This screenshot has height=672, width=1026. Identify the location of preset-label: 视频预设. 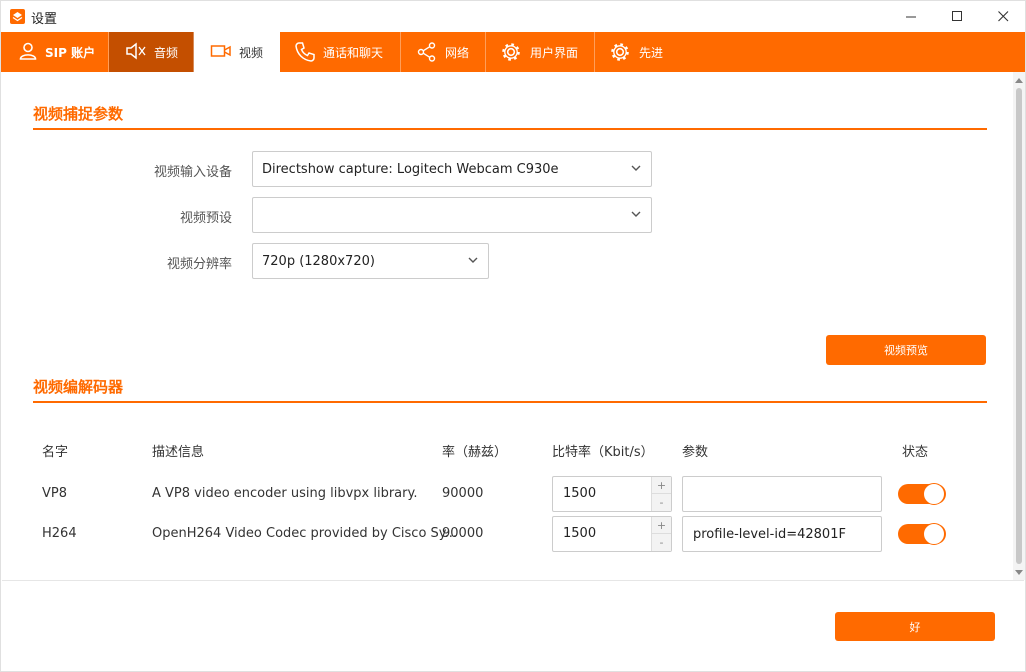
(205, 218).